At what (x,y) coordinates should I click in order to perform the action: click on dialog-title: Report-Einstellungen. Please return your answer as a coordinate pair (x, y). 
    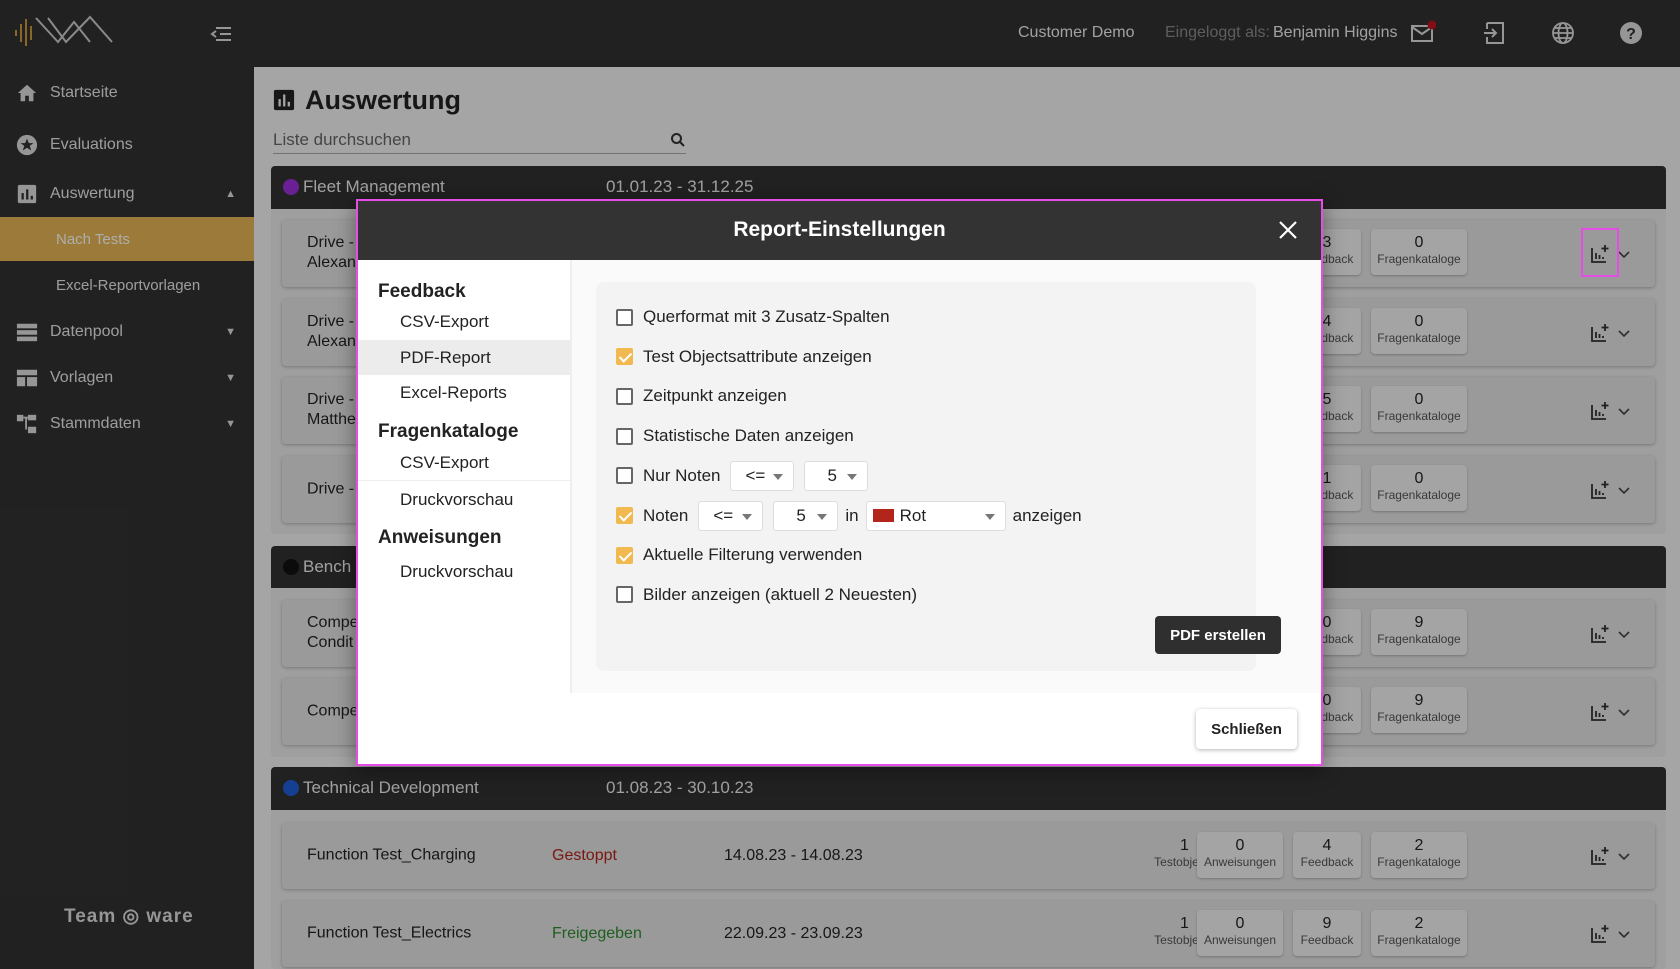
    Looking at the image, I should click on (839, 229).